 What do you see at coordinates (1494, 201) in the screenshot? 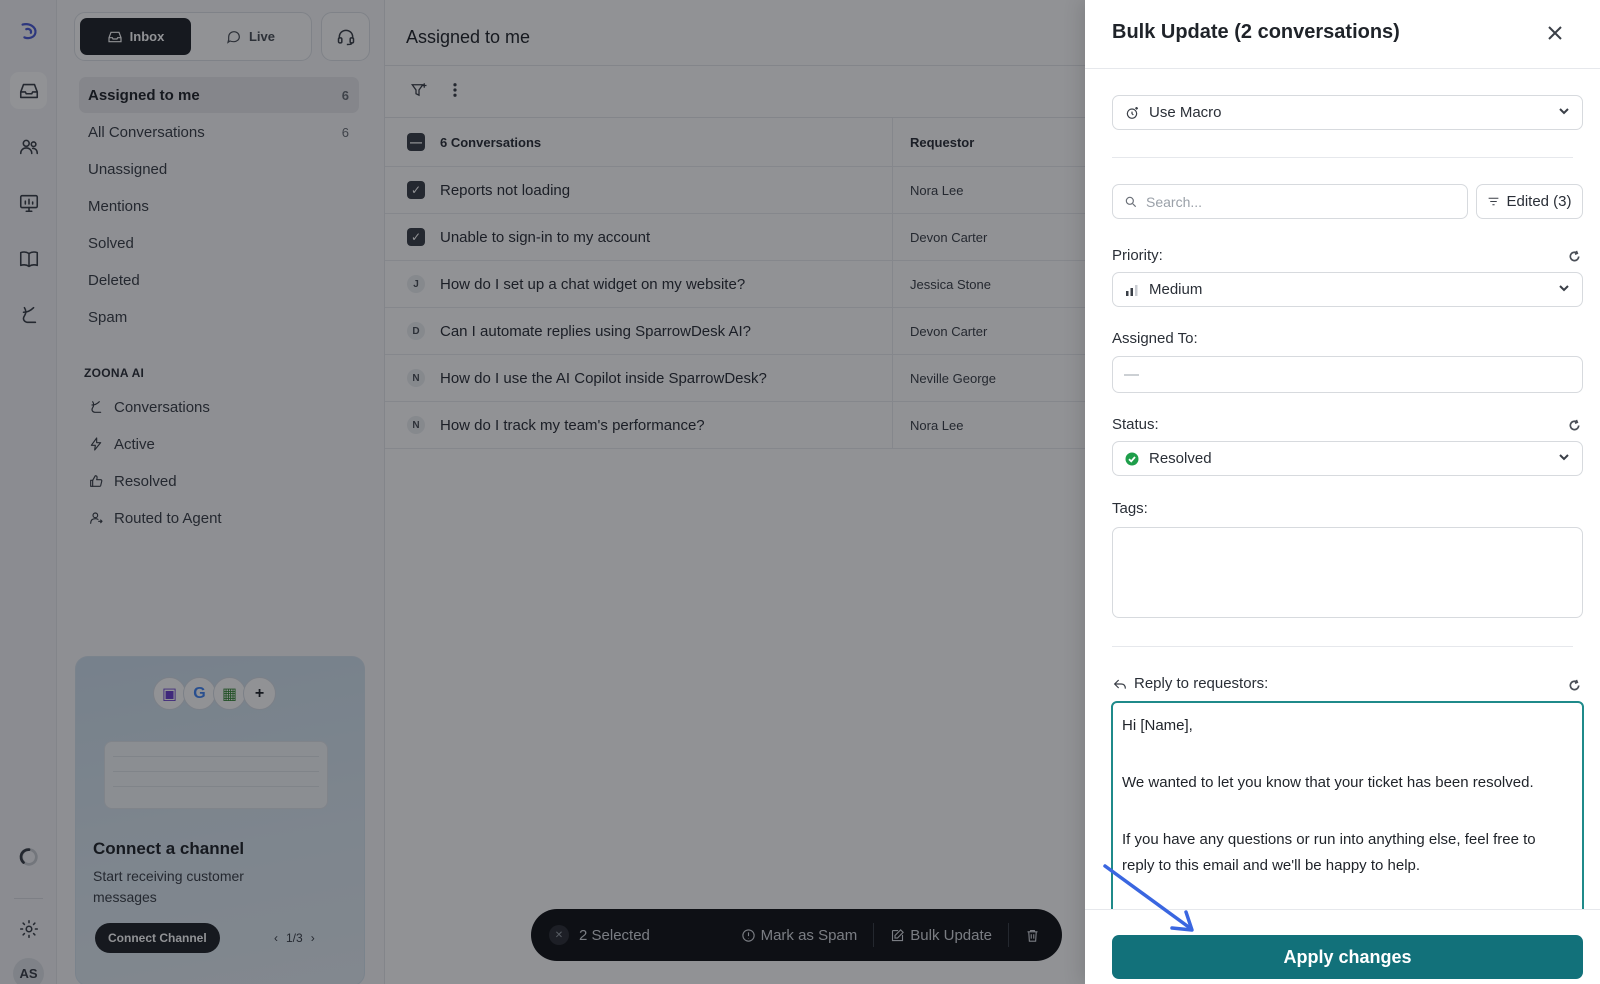
I see `filter-lines-icon` at bounding box center [1494, 201].